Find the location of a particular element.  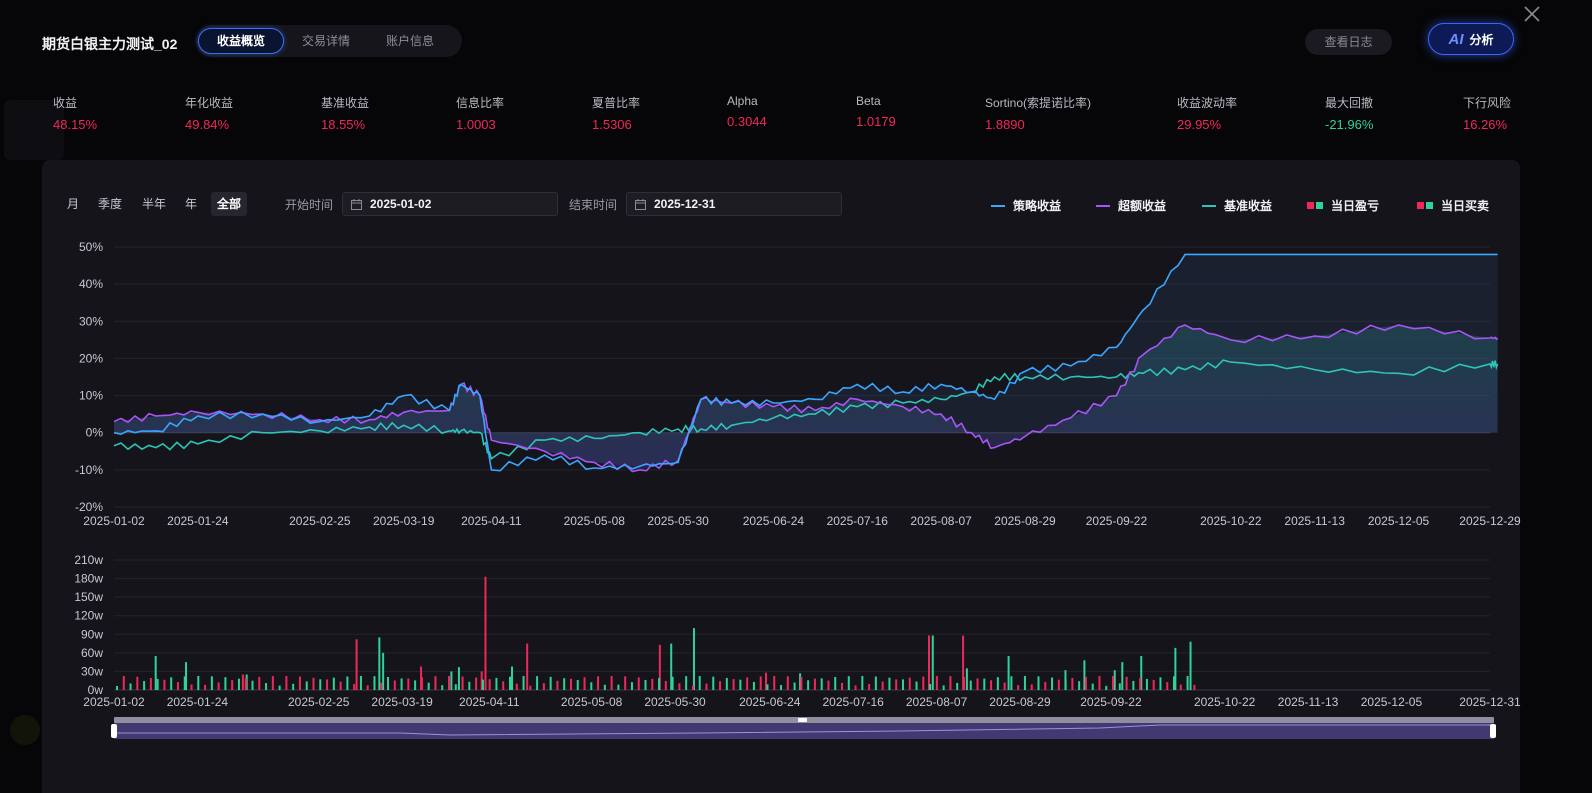

y-tick-label: 0% is located at coordinates (95, 433).